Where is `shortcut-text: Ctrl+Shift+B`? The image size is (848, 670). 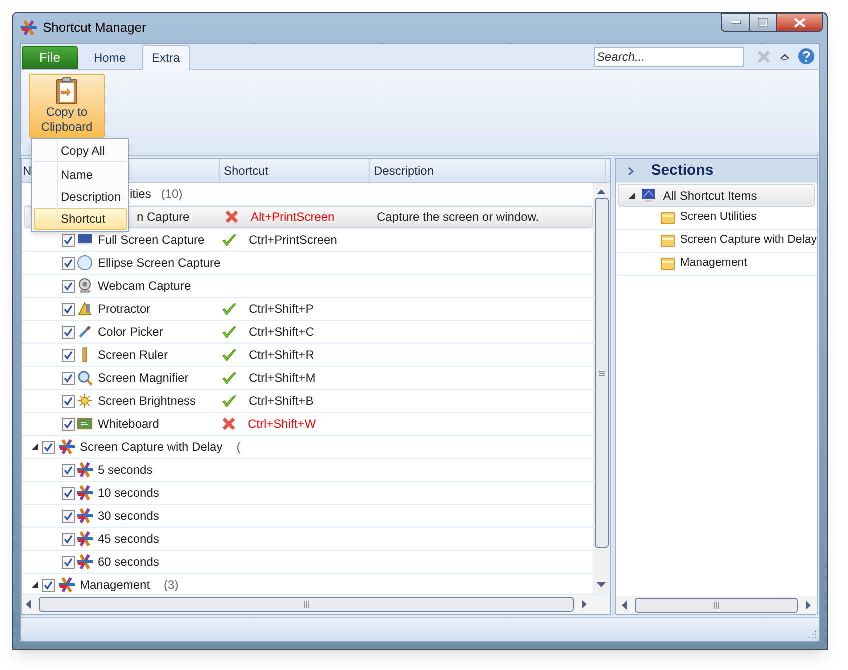 shortcut-text: Ctrl+Shift+B is located at coordinates (281, 401).